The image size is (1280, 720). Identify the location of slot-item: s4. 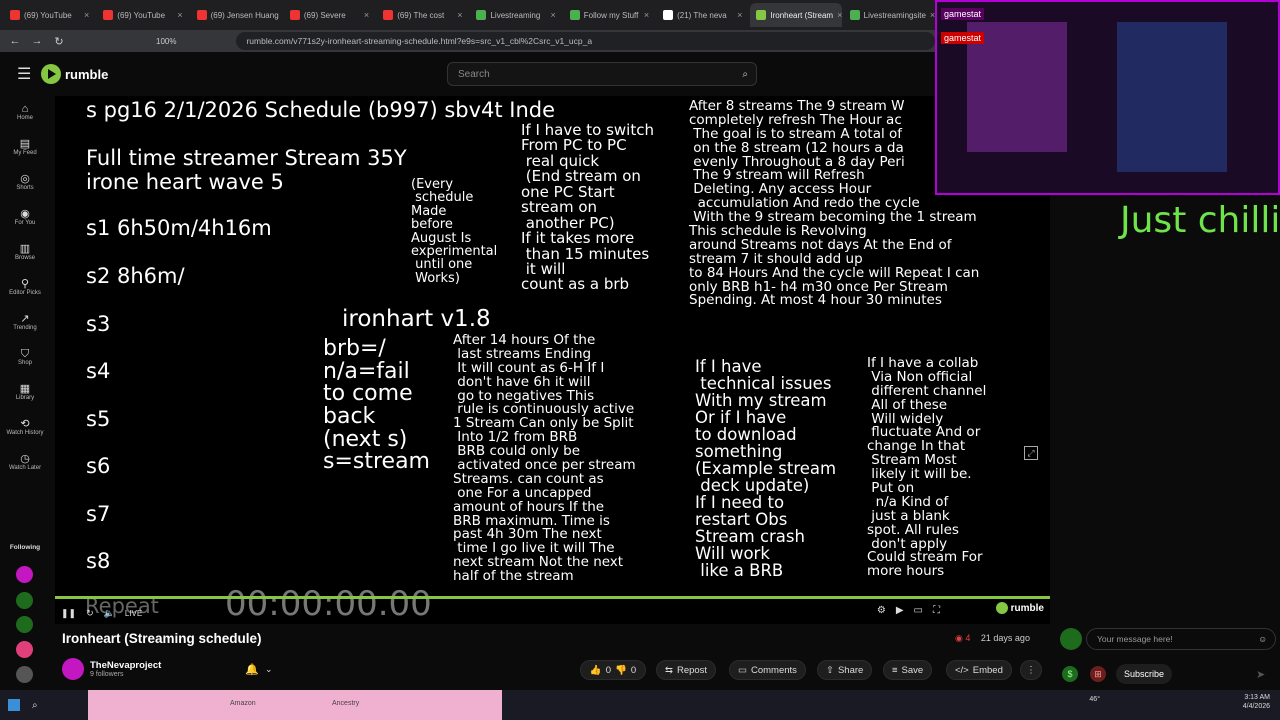
(98, 371).